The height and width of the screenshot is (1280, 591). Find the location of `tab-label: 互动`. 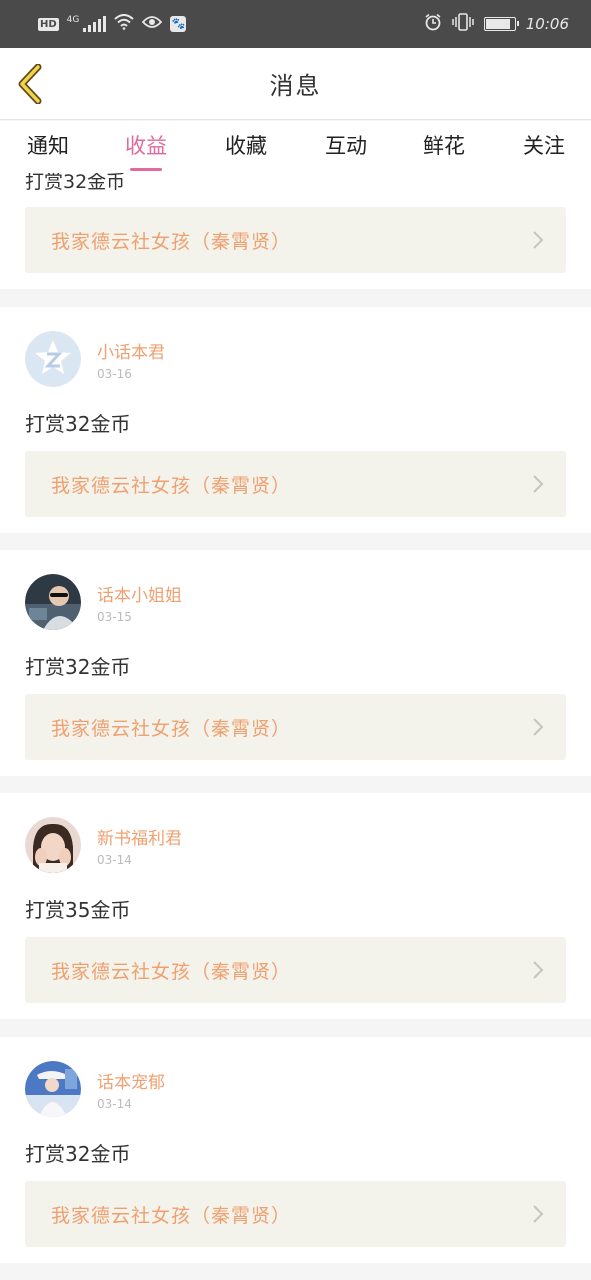

tab-label: 互动 is located at coordinates (346, 146).